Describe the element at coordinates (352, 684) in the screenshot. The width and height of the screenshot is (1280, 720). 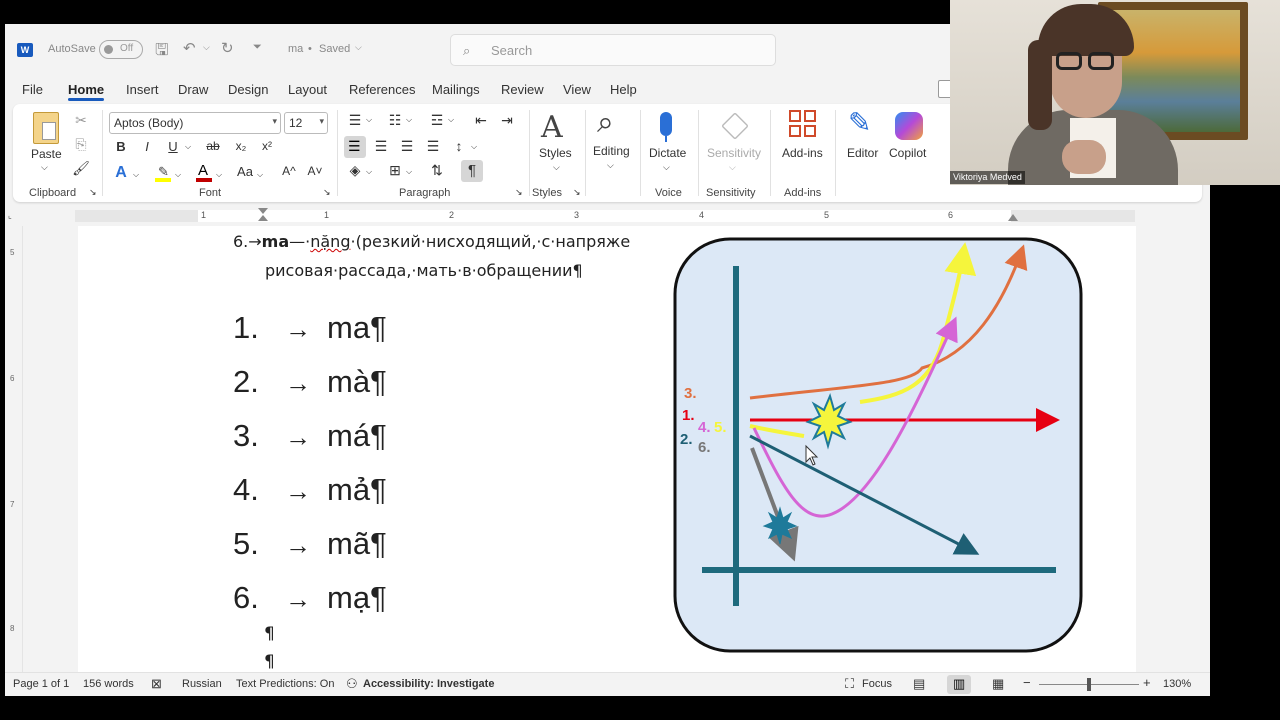
I see `accessibility-icon: ⚇` at that location.